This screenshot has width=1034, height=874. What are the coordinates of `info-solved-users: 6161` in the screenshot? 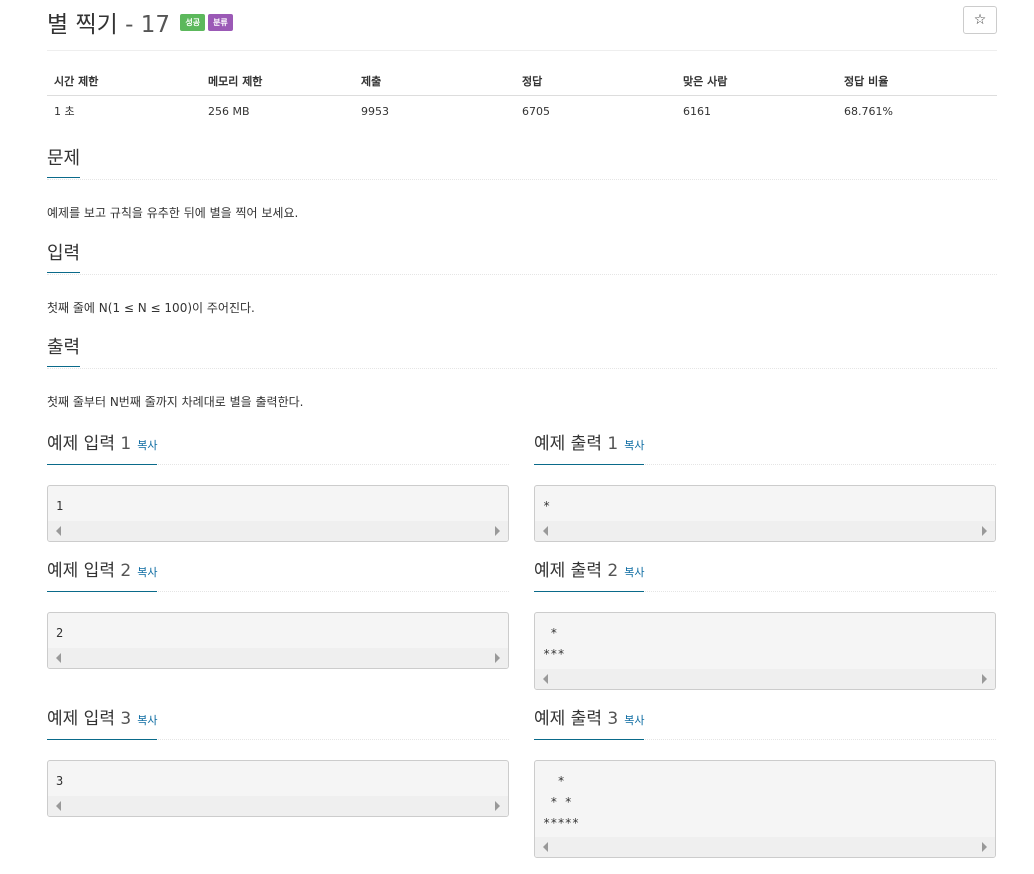 It's located at (756, 111).